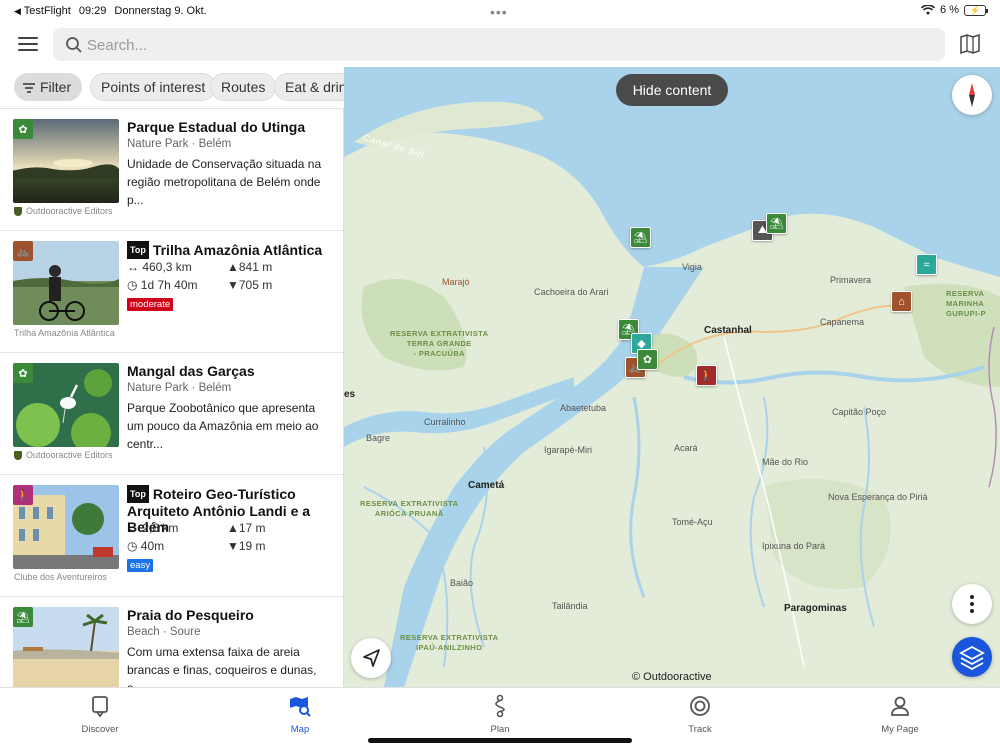  What do you see at coordinates (250, 285) in the screenshot?
I see `descent: ▼705 m` at bounding box center [250, 285].